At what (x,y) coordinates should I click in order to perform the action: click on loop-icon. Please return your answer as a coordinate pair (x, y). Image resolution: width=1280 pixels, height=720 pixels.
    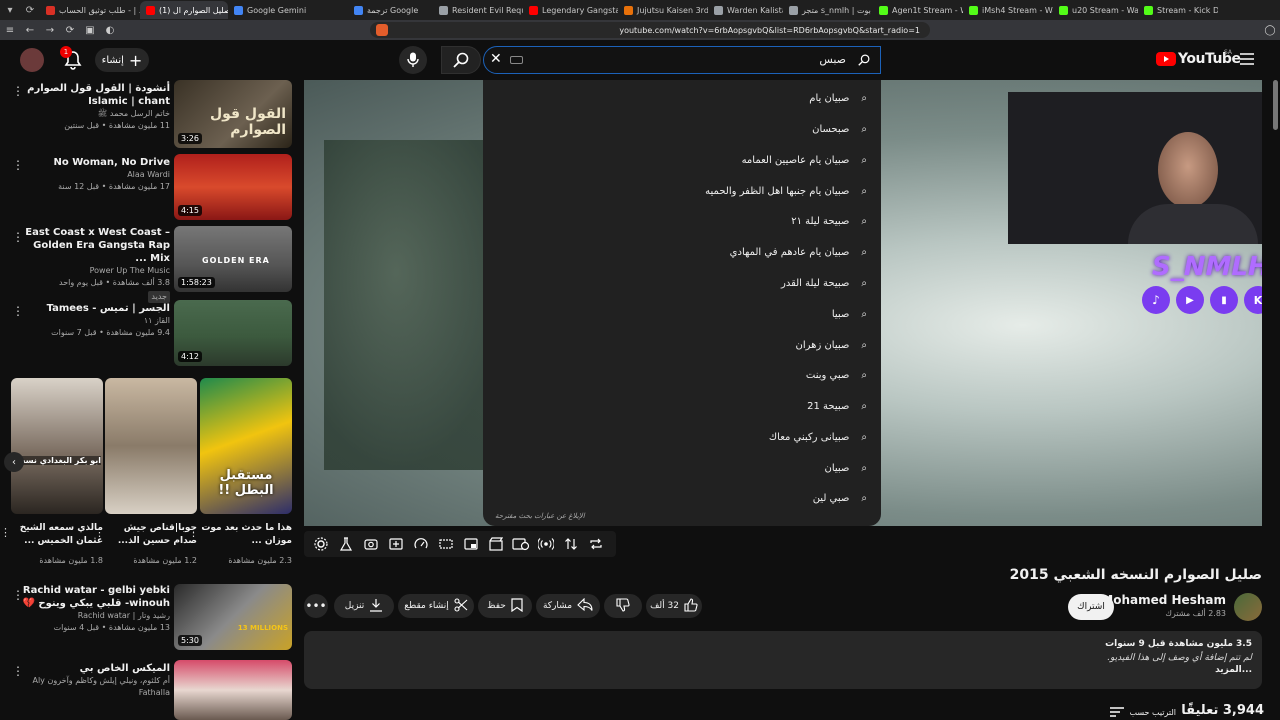
    Looking at the image, I should click on (596, 544).